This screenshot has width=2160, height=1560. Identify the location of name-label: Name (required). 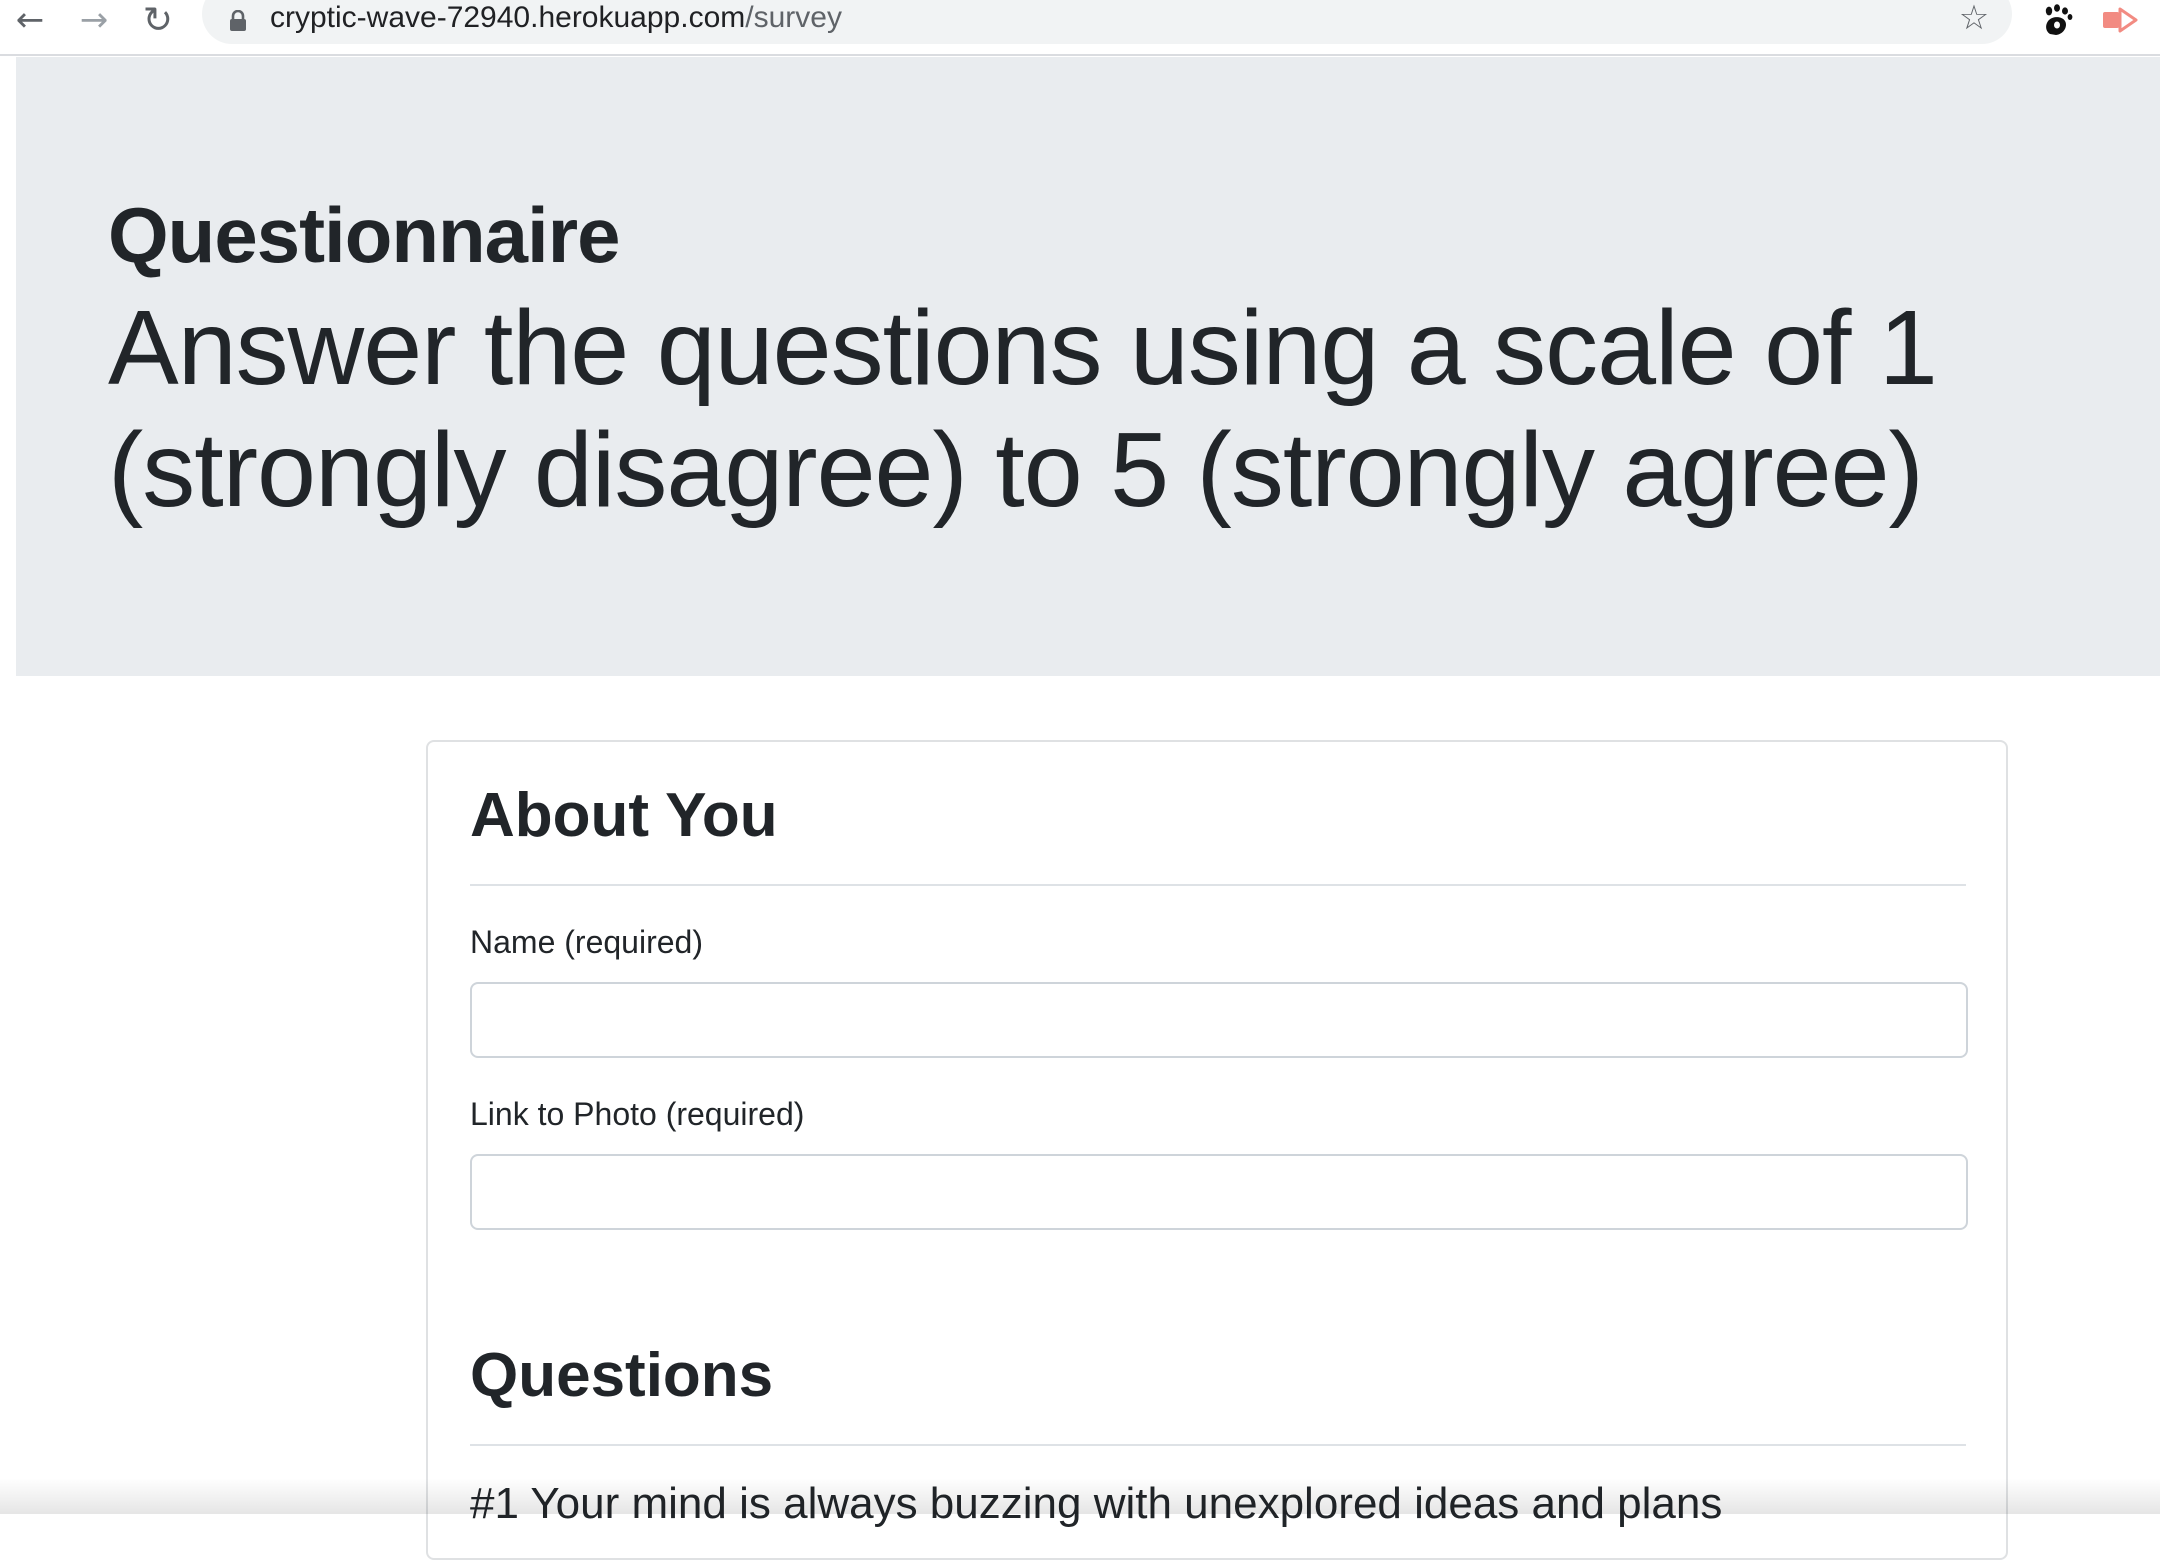
(586, 942).